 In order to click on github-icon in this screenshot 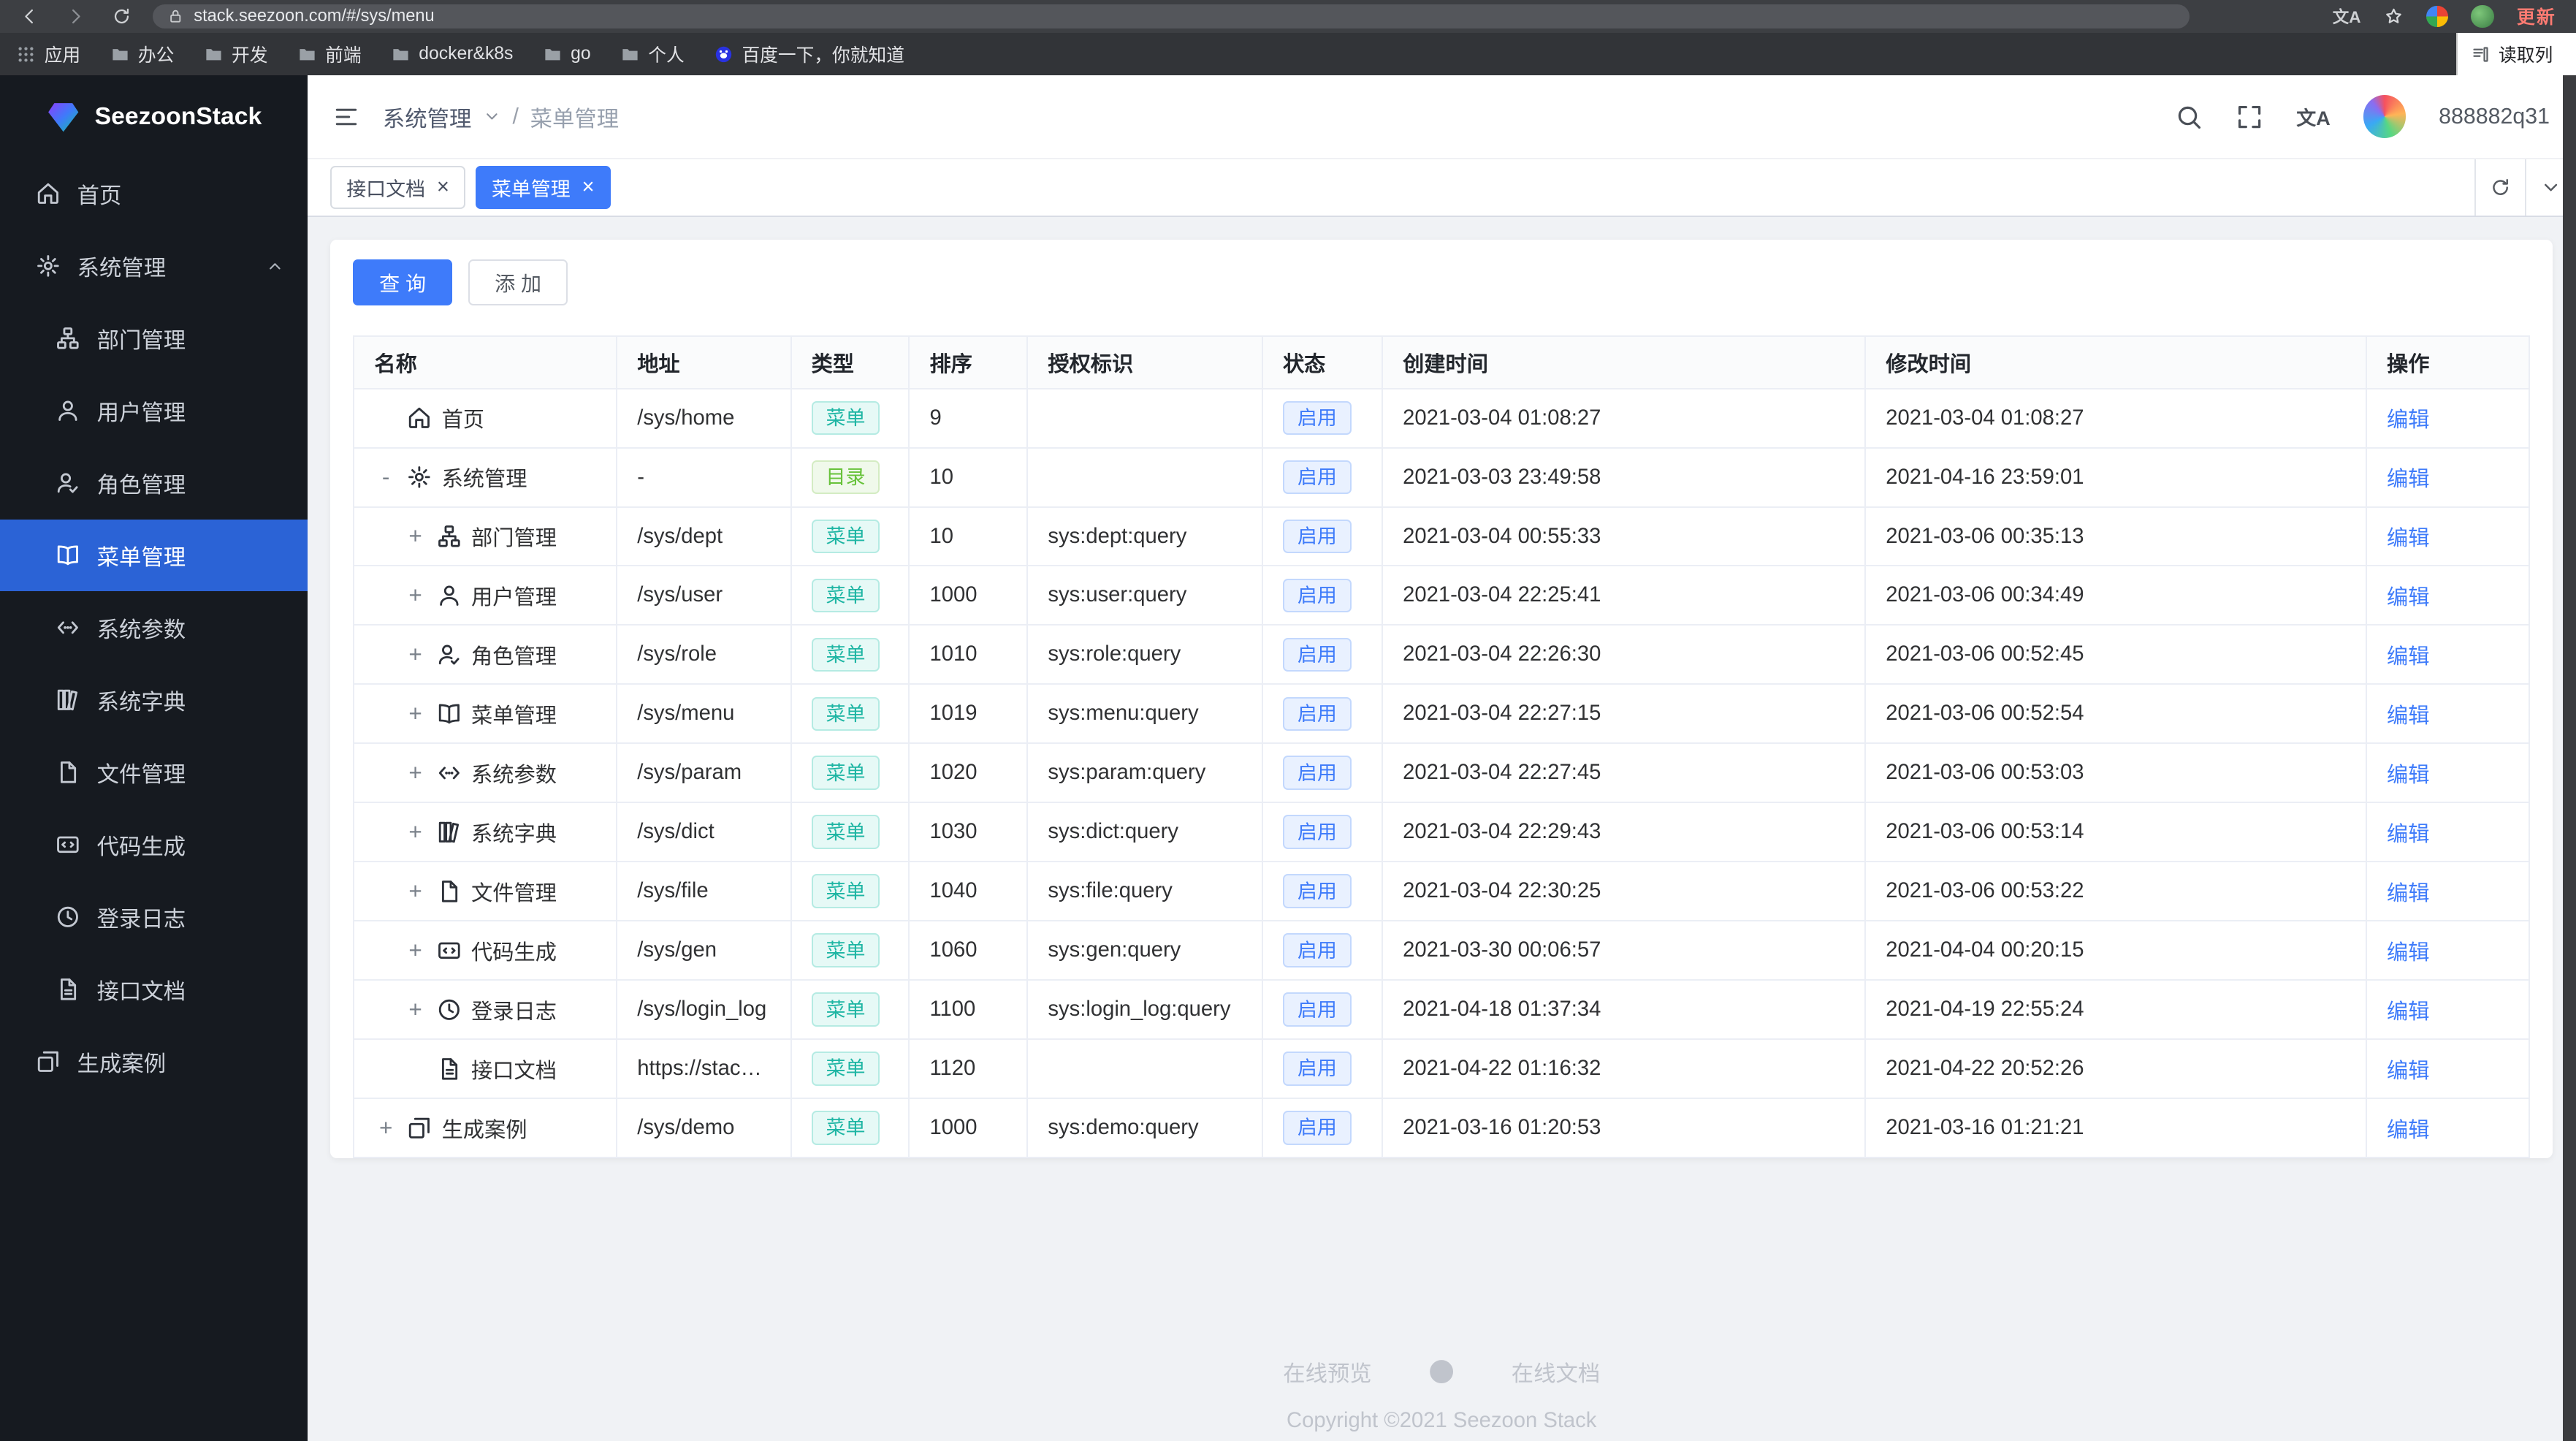, I will do `click(1441, 1371)`.